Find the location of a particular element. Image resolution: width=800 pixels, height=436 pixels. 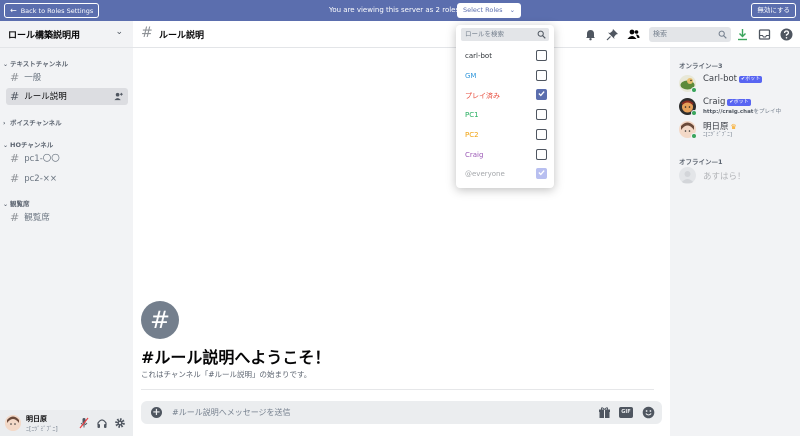

category-label: ボイスチャンネル is located at coordinates (36, 123).